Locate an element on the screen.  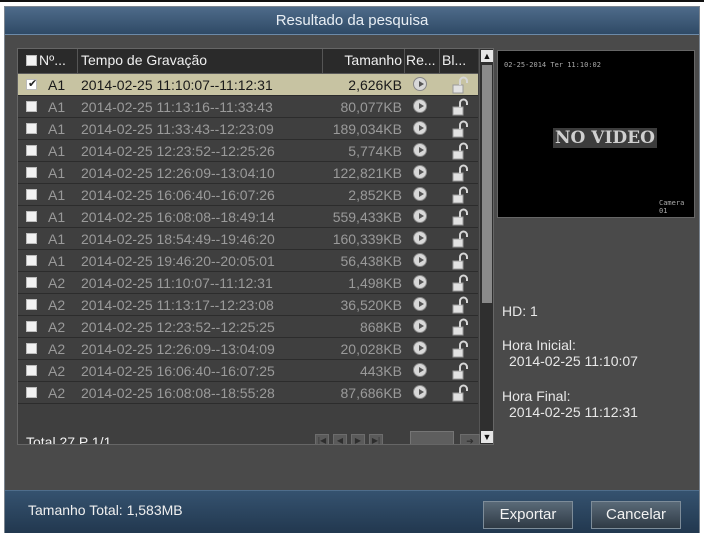
scrollbar-thumb is located at coordinates (487, 184).